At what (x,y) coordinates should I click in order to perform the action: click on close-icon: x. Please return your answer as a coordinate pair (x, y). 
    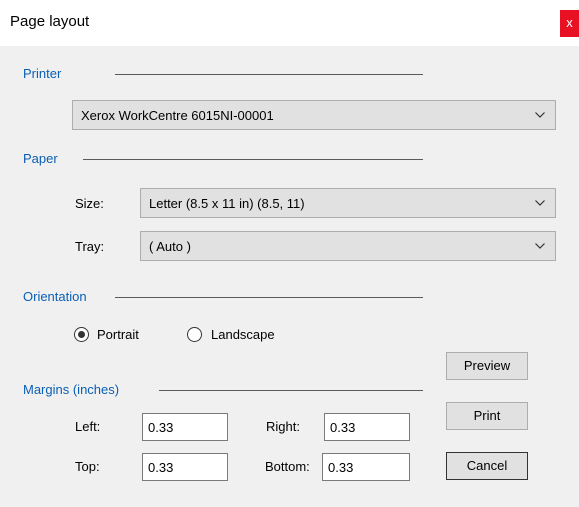
    Looking at the image, I should click on (569, 22).